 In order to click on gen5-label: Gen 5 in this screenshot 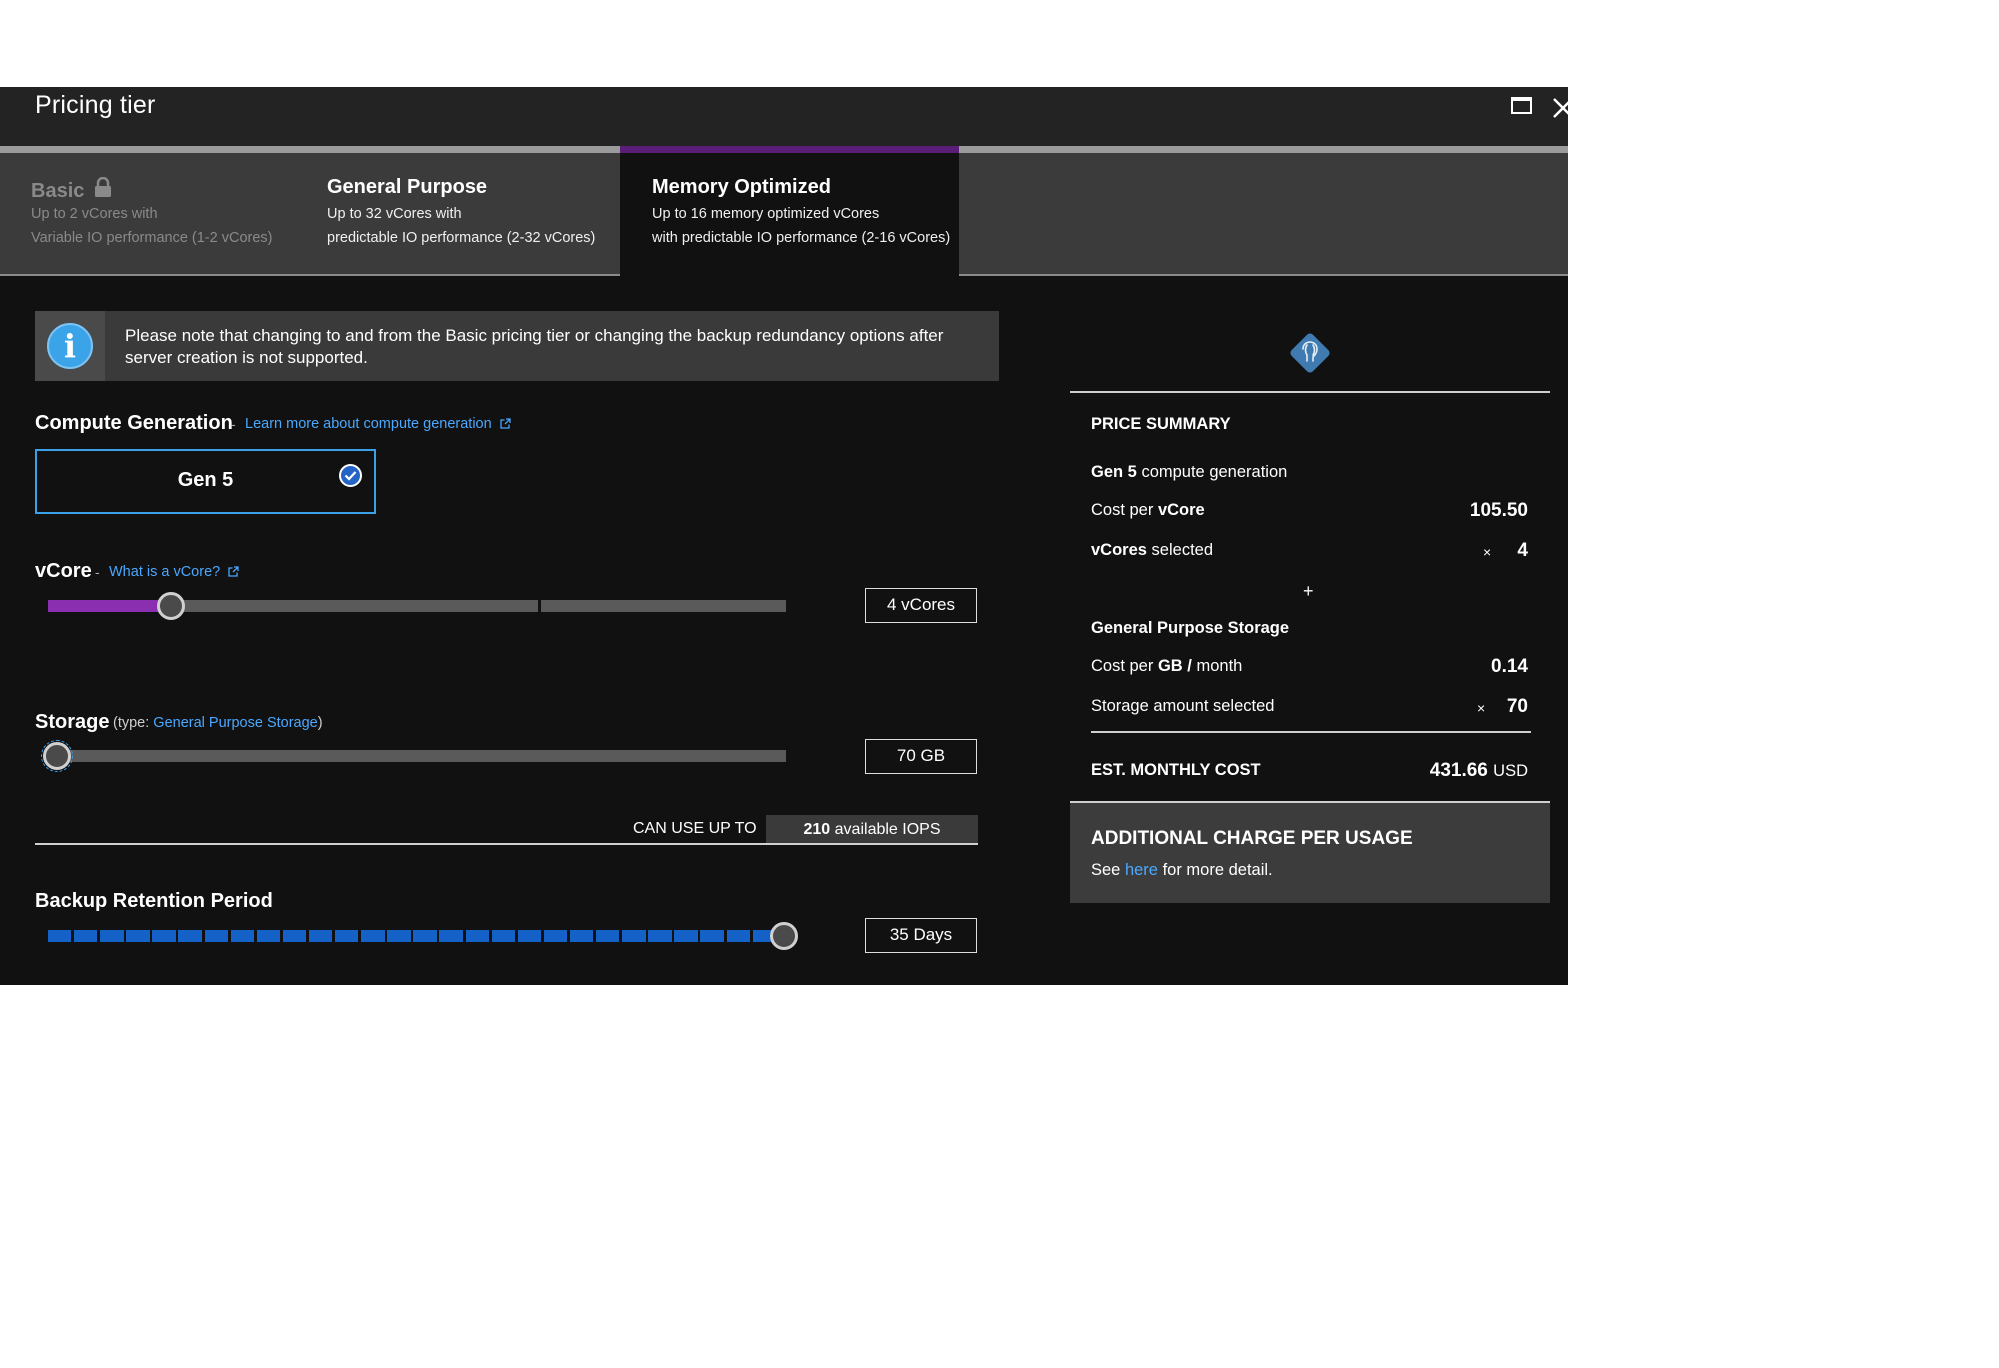, I will do `click(205, 480)`.